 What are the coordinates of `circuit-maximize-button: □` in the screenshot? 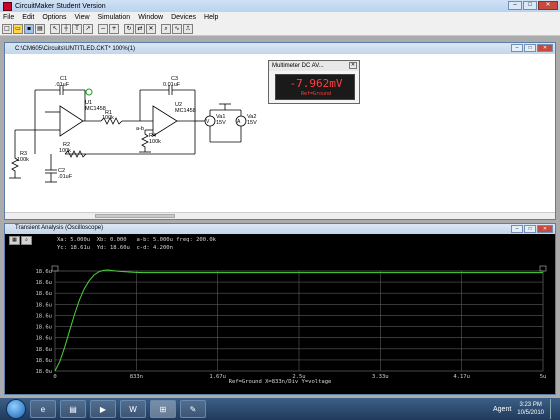 It's located at (530, 48).